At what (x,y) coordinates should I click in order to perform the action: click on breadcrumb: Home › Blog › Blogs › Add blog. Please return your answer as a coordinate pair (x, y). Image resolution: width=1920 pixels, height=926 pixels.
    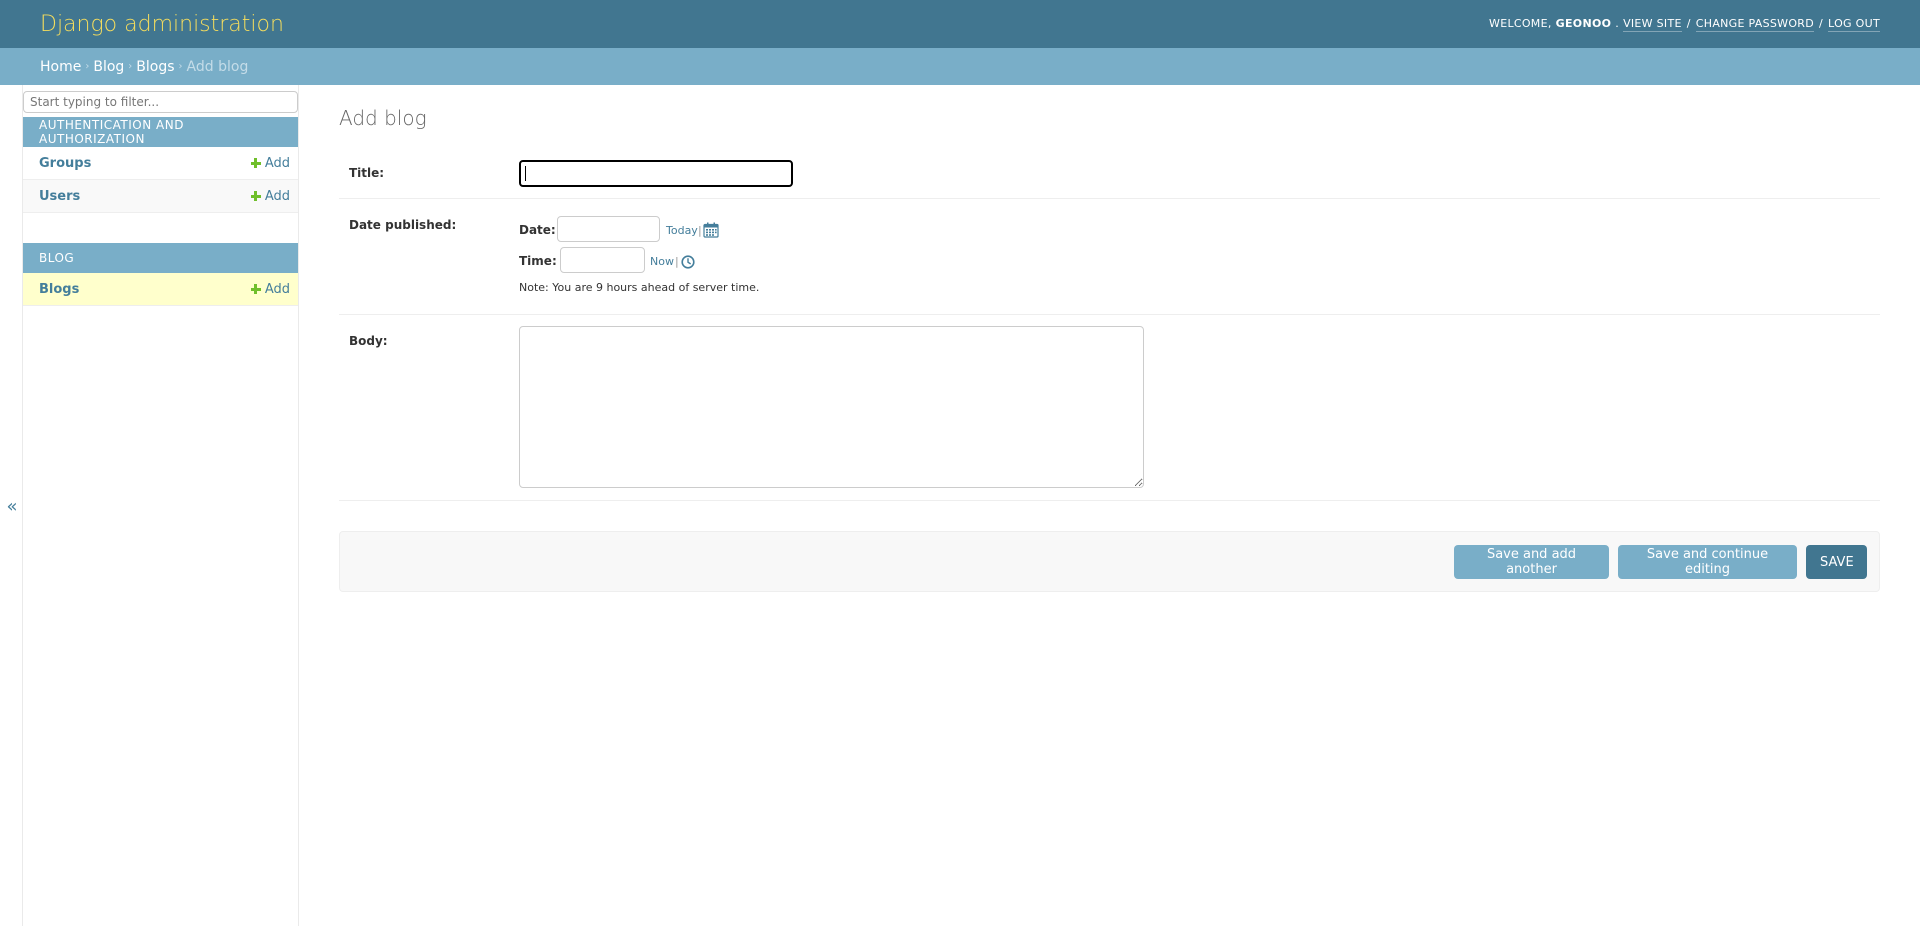
    Looking at the image, I should click on (960, 66).